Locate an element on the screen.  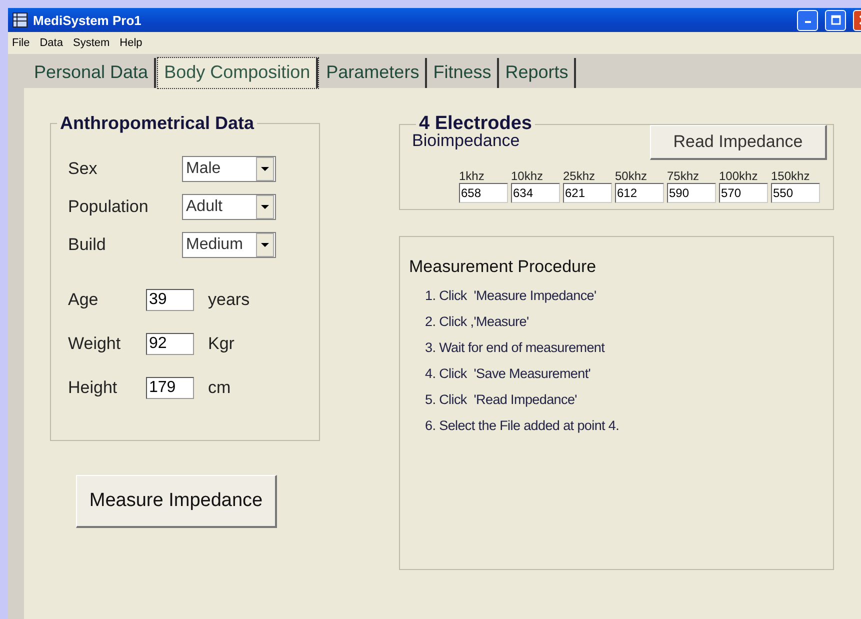
field-label: Height is located at coordinates (93, 388).